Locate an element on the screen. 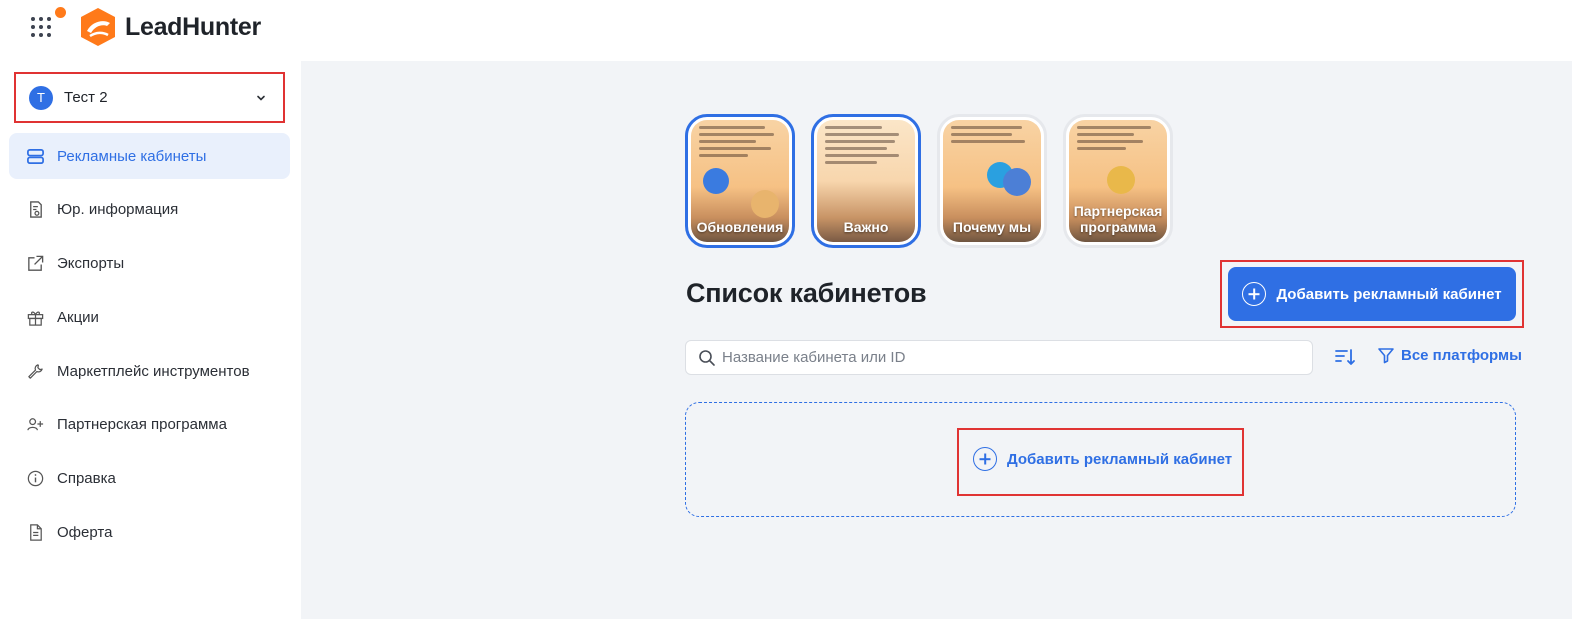 This screenshot has width=1572, height=619. search-icon is located at coordinates (707, 357).